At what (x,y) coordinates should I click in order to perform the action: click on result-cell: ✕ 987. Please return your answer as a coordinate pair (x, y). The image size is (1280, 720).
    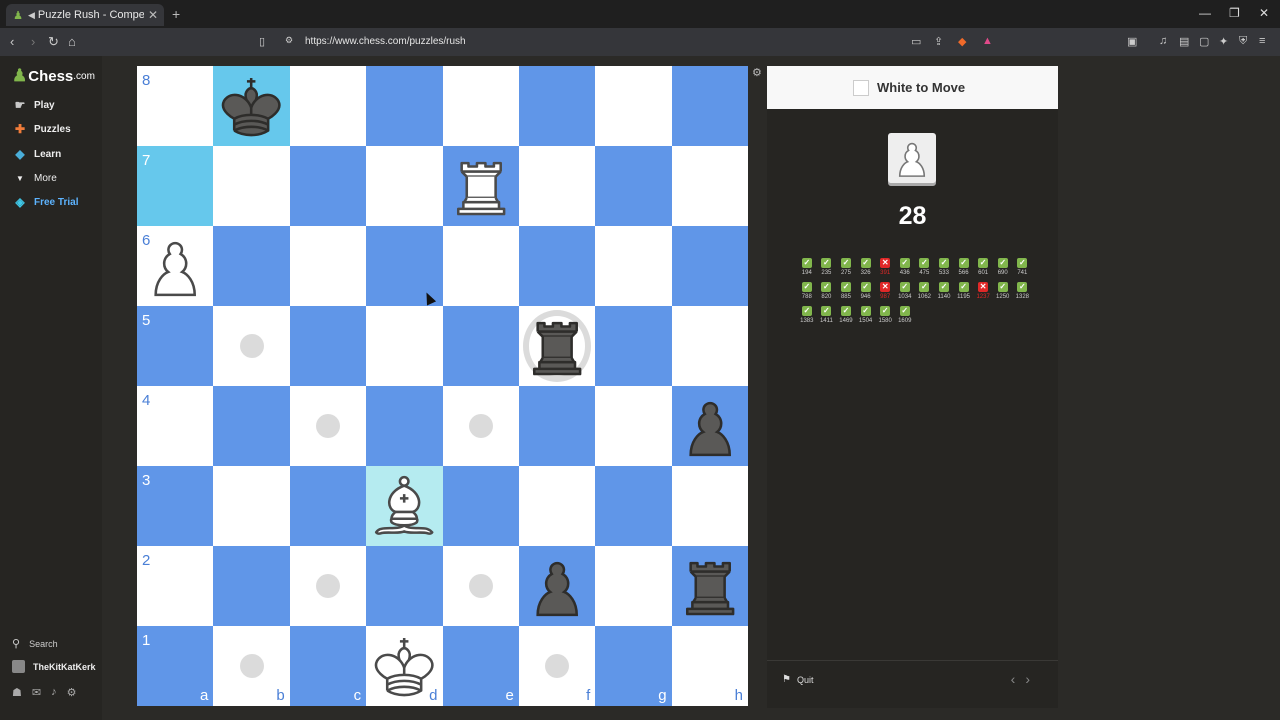
    Looking at the image, I should click on (885, 291).